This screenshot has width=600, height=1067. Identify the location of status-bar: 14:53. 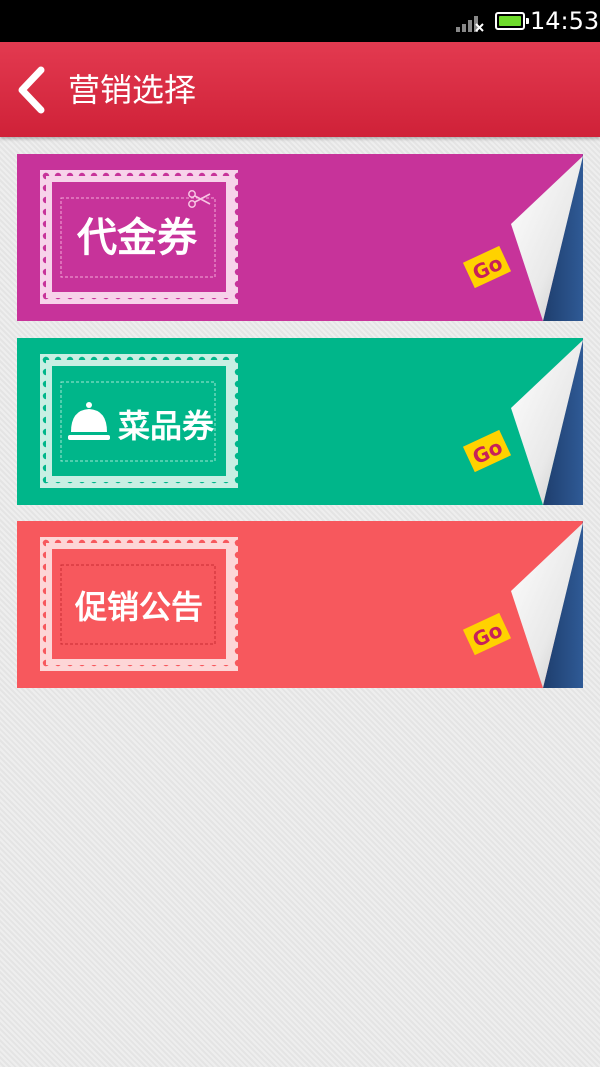
(300, 21).